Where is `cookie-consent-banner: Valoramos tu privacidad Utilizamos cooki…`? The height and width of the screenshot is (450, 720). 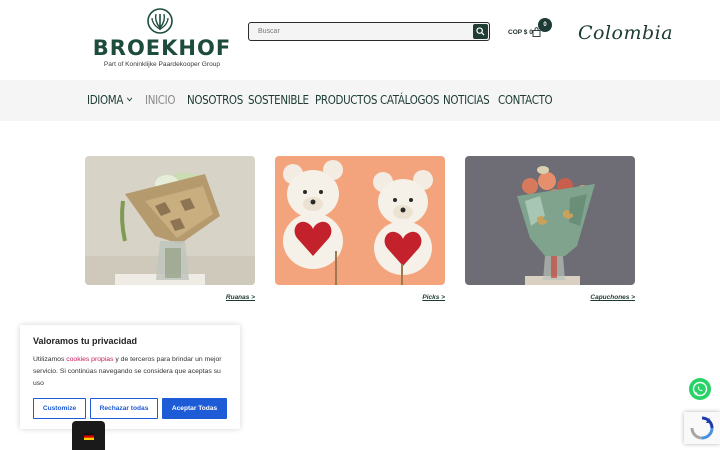
cookie-consent-banner: Valoramos tu privacidad Utilizamos cooki… is located at coordinates (130, 377).